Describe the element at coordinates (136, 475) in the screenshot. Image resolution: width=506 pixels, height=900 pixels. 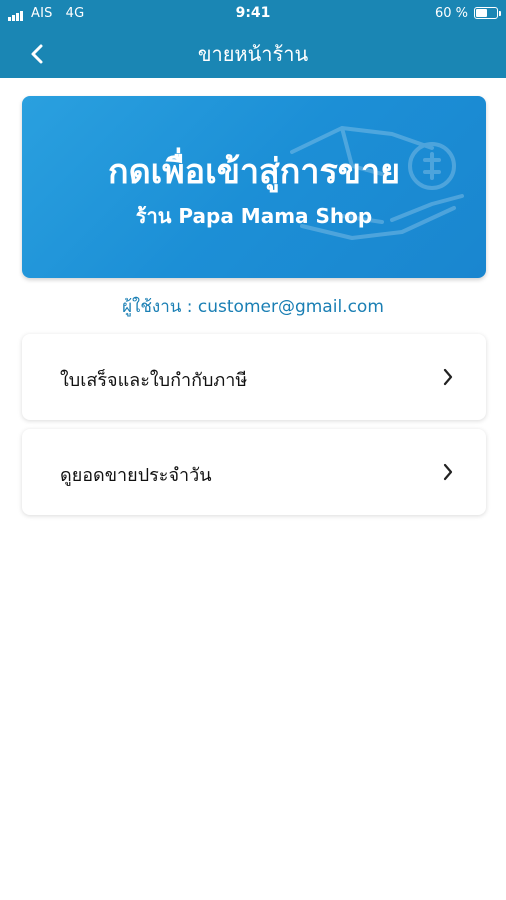
I see `menu-item-label: ดูยอดขายประจำวัน` at that location.